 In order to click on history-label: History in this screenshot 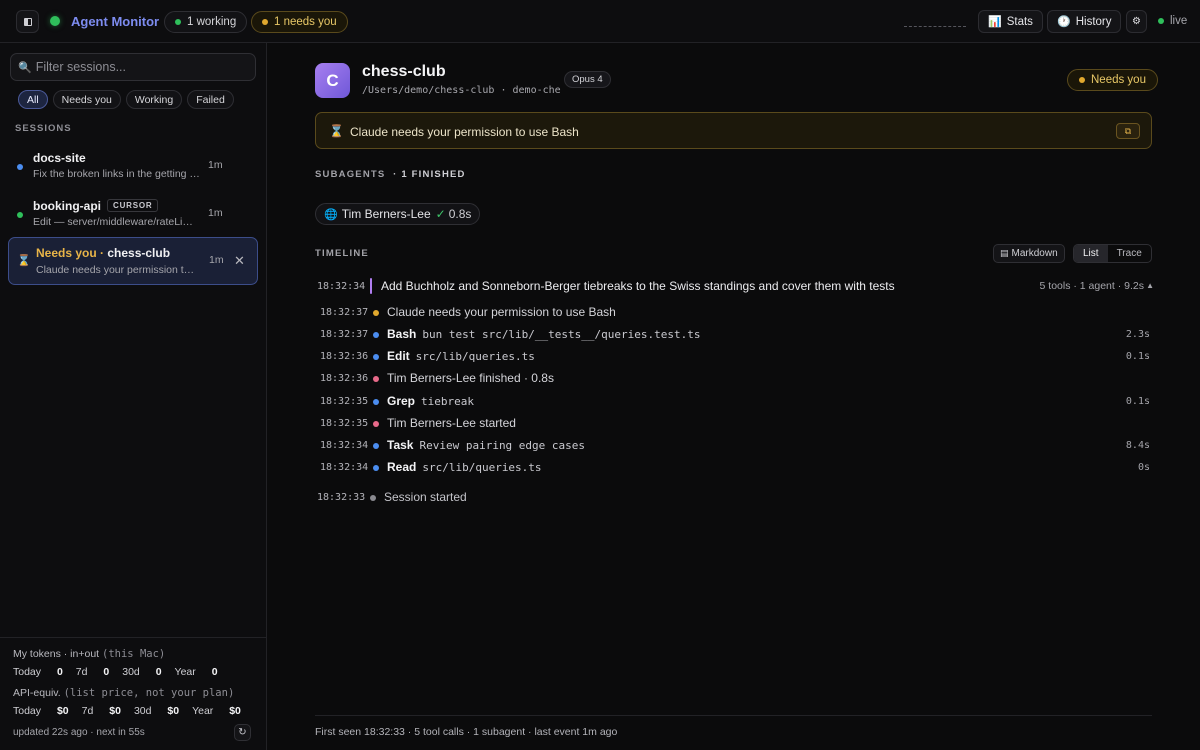, I will do `click(1093, 21)`.